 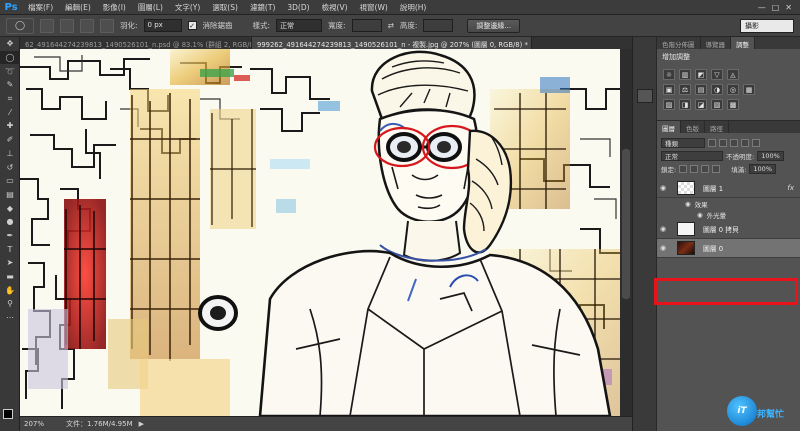 I want to click on menu-view: 檢視(V), so click(x=335, y=7).